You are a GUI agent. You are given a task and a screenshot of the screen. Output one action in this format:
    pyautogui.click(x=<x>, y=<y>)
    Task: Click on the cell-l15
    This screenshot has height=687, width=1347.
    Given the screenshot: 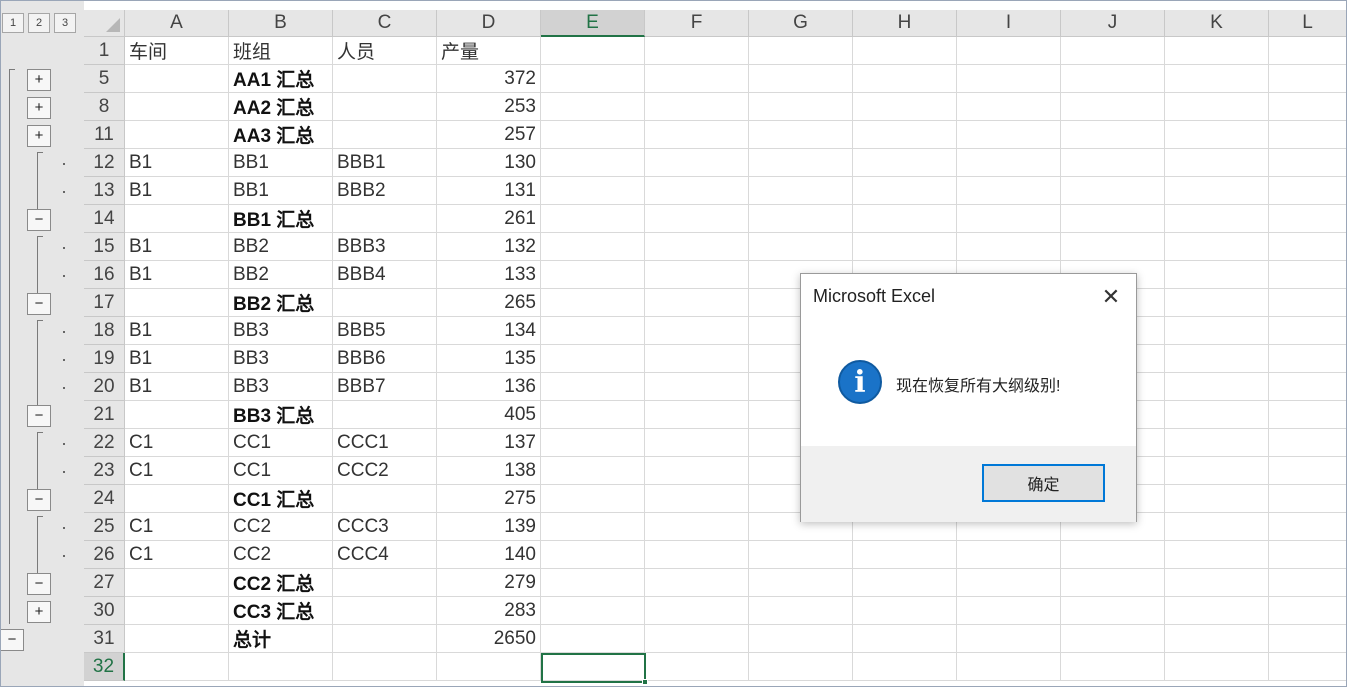 What is the action you would take?
    pyautogui.click(x=1308, y=247)
    